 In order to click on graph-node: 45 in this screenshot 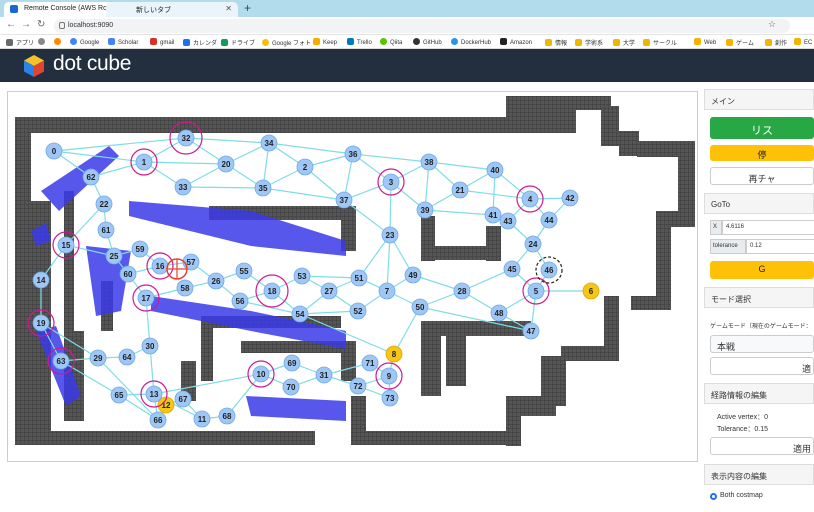, I will do `click(512, 269)`.